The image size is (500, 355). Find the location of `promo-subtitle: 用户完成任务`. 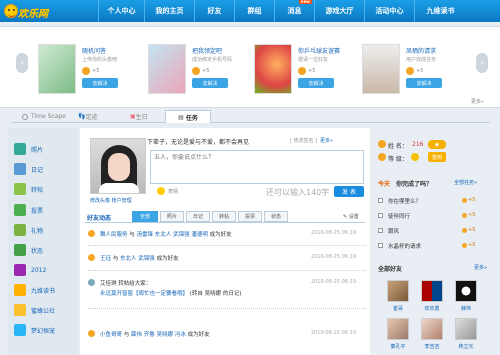

promo-subtitle: 用户完成任务 is located at coordinates (421, 60).